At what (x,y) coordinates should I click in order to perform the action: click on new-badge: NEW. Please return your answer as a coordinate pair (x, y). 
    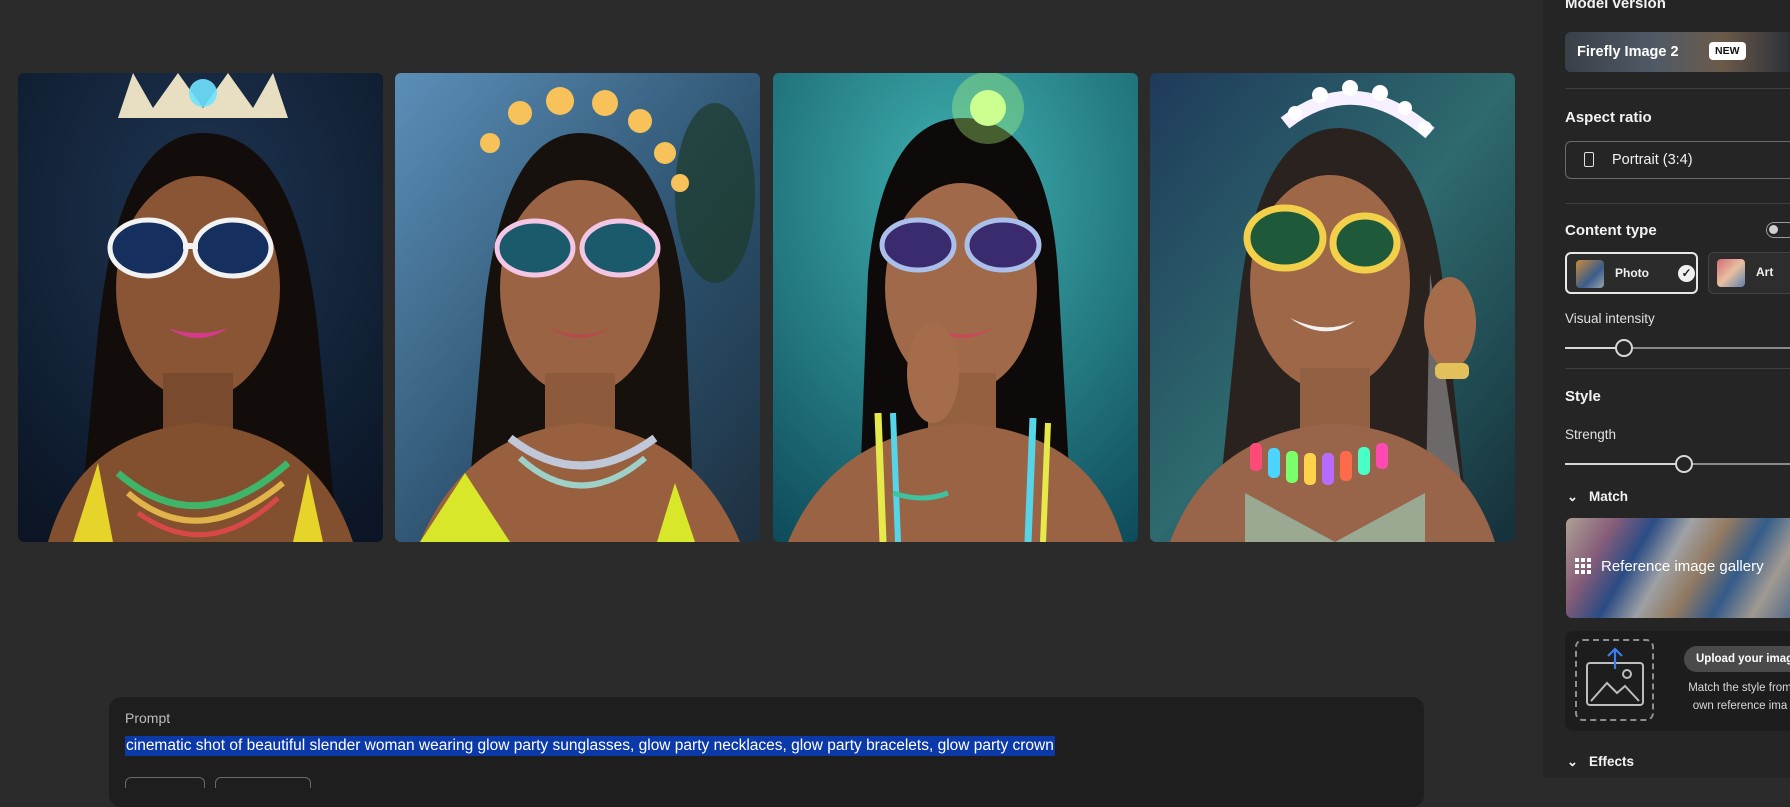
    Looking at the image, I should click on (1727, 51).